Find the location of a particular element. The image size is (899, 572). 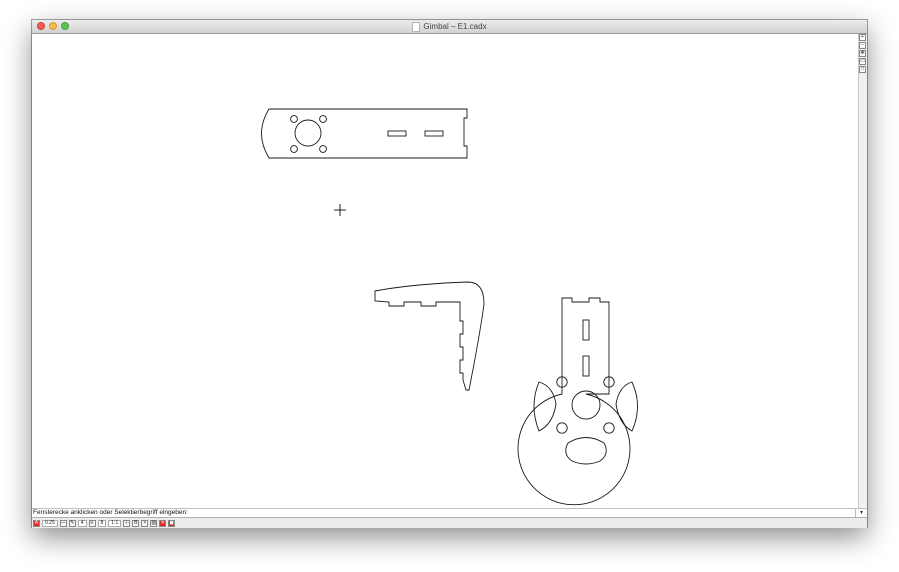

window-title: Gimbal – E1.cadx is located at coordinates (455, 26).